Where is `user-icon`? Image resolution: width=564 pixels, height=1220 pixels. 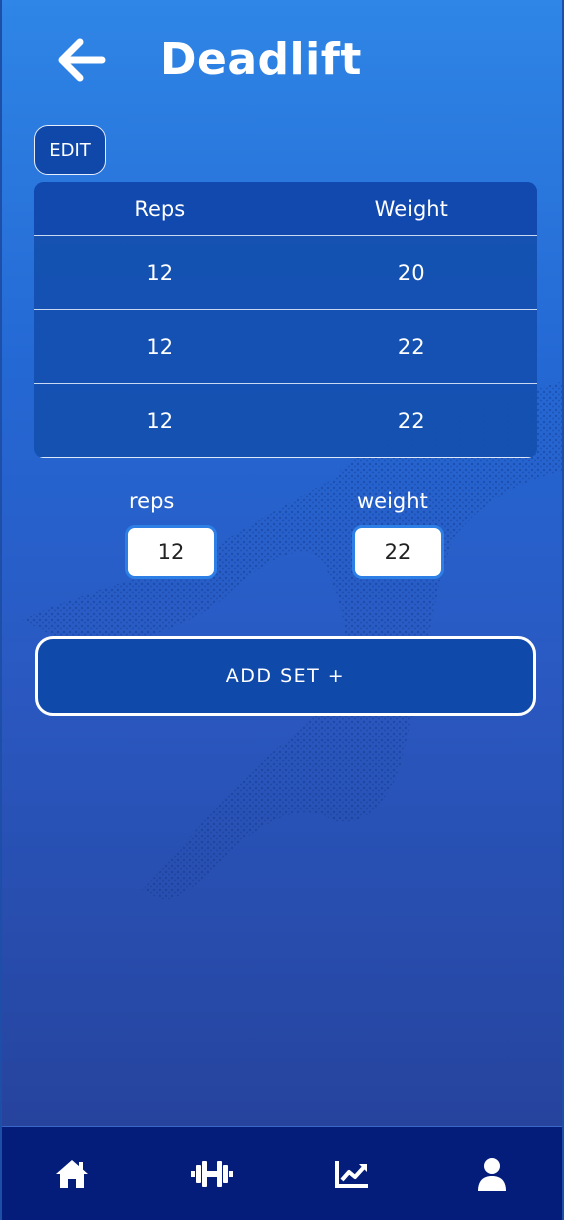 user-icon is located at coordinates (492, 1174).